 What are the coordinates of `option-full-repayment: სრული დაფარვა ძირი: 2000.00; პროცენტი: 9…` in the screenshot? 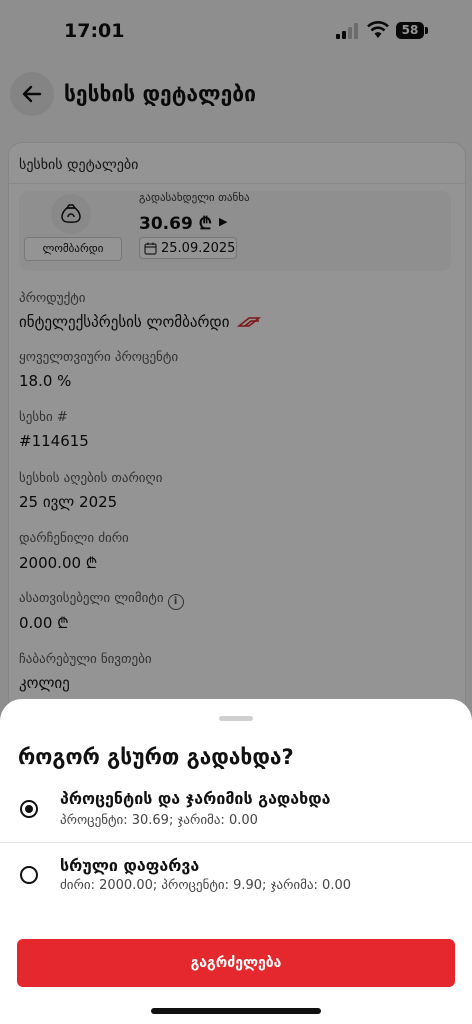 It's located at (236, 881).